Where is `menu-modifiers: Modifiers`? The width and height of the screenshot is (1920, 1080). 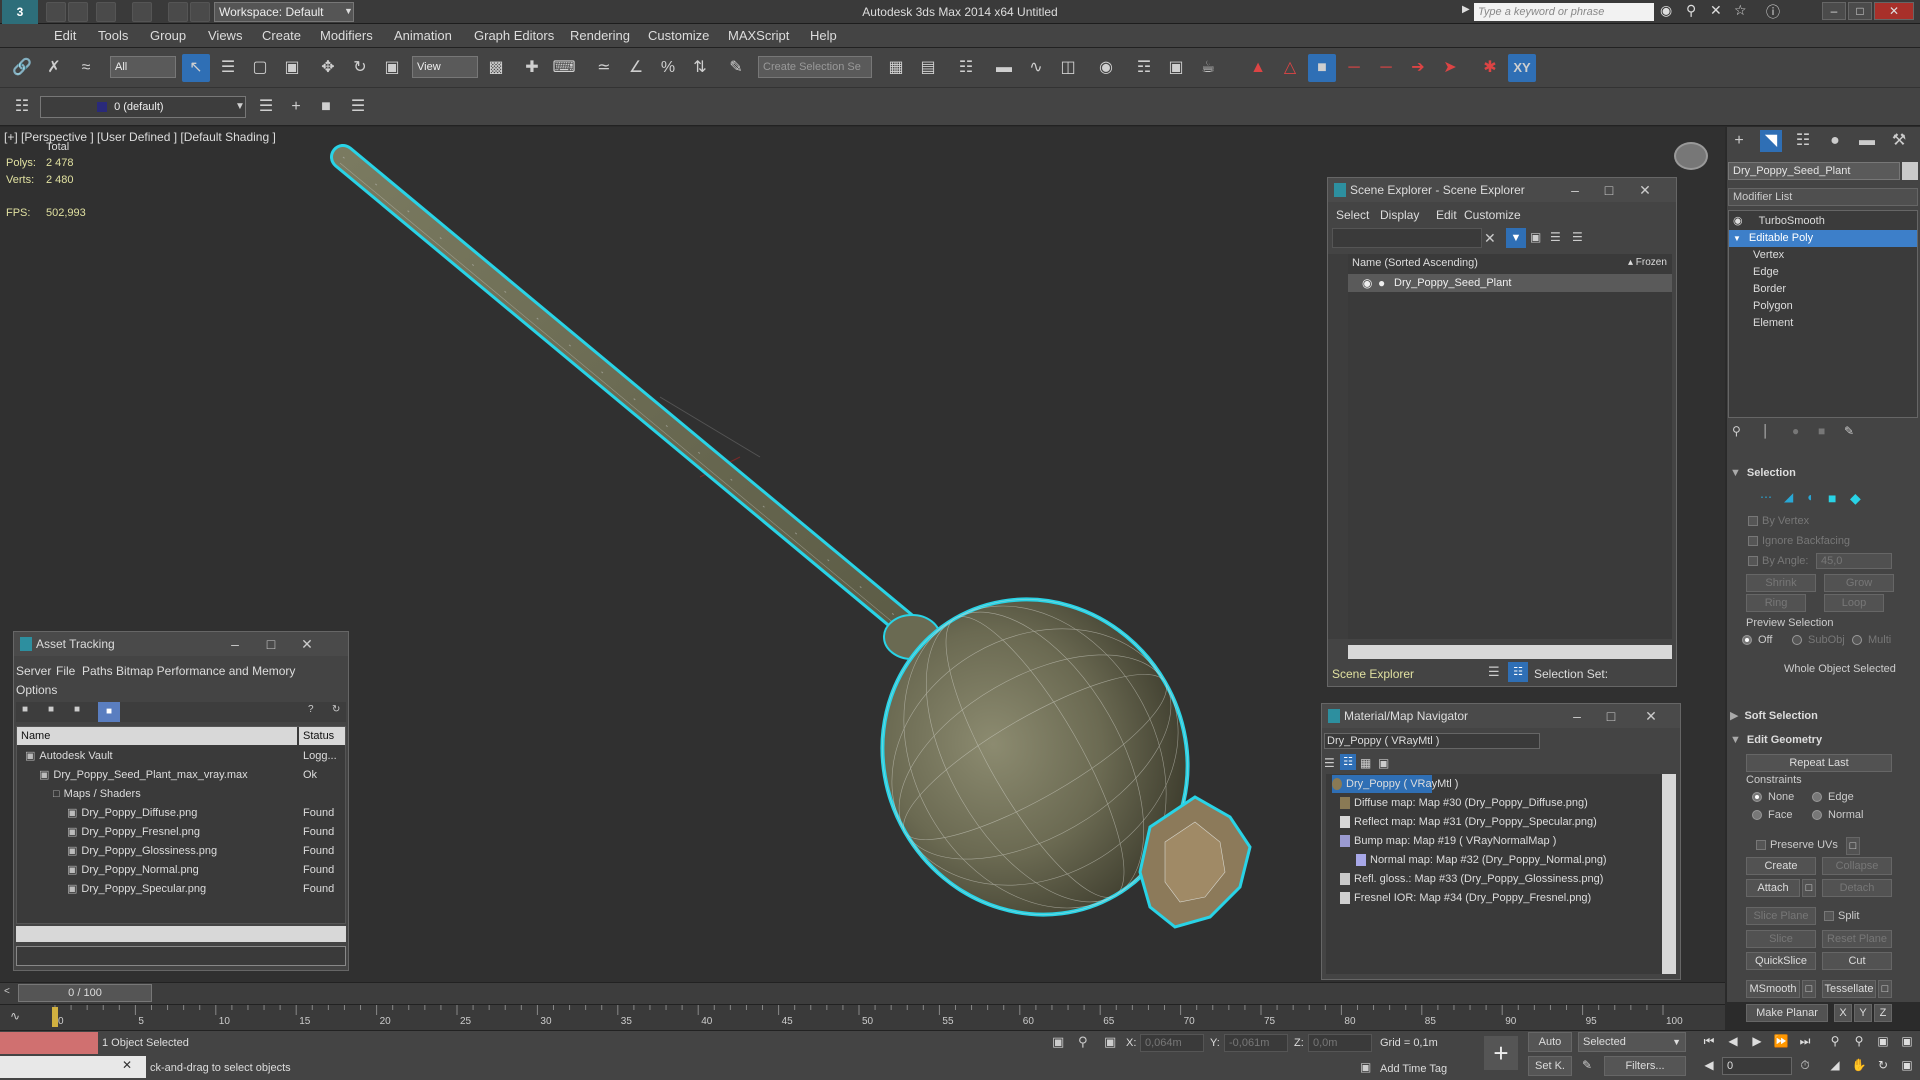
menu-modifiers: Modifiers is located at coordinates (346, 35).